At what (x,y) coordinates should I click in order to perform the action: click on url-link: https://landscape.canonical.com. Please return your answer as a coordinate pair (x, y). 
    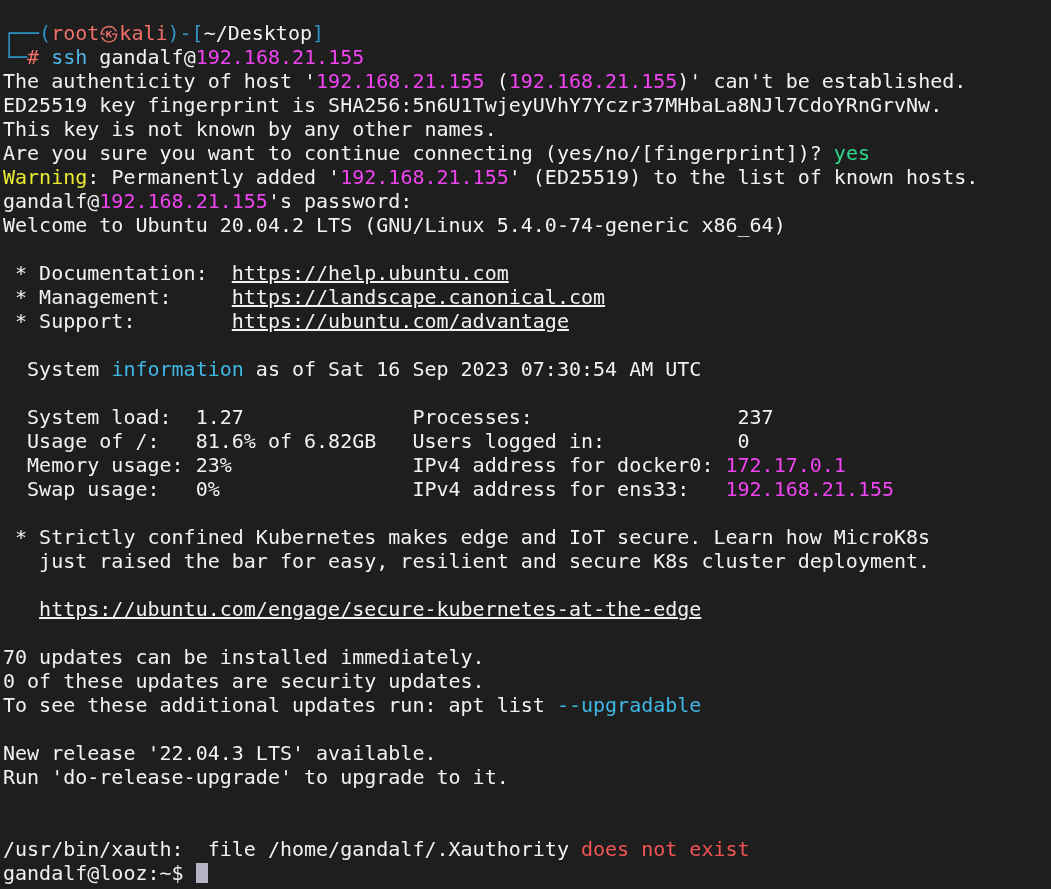
    Looking at the image, I should click on (418, 297).